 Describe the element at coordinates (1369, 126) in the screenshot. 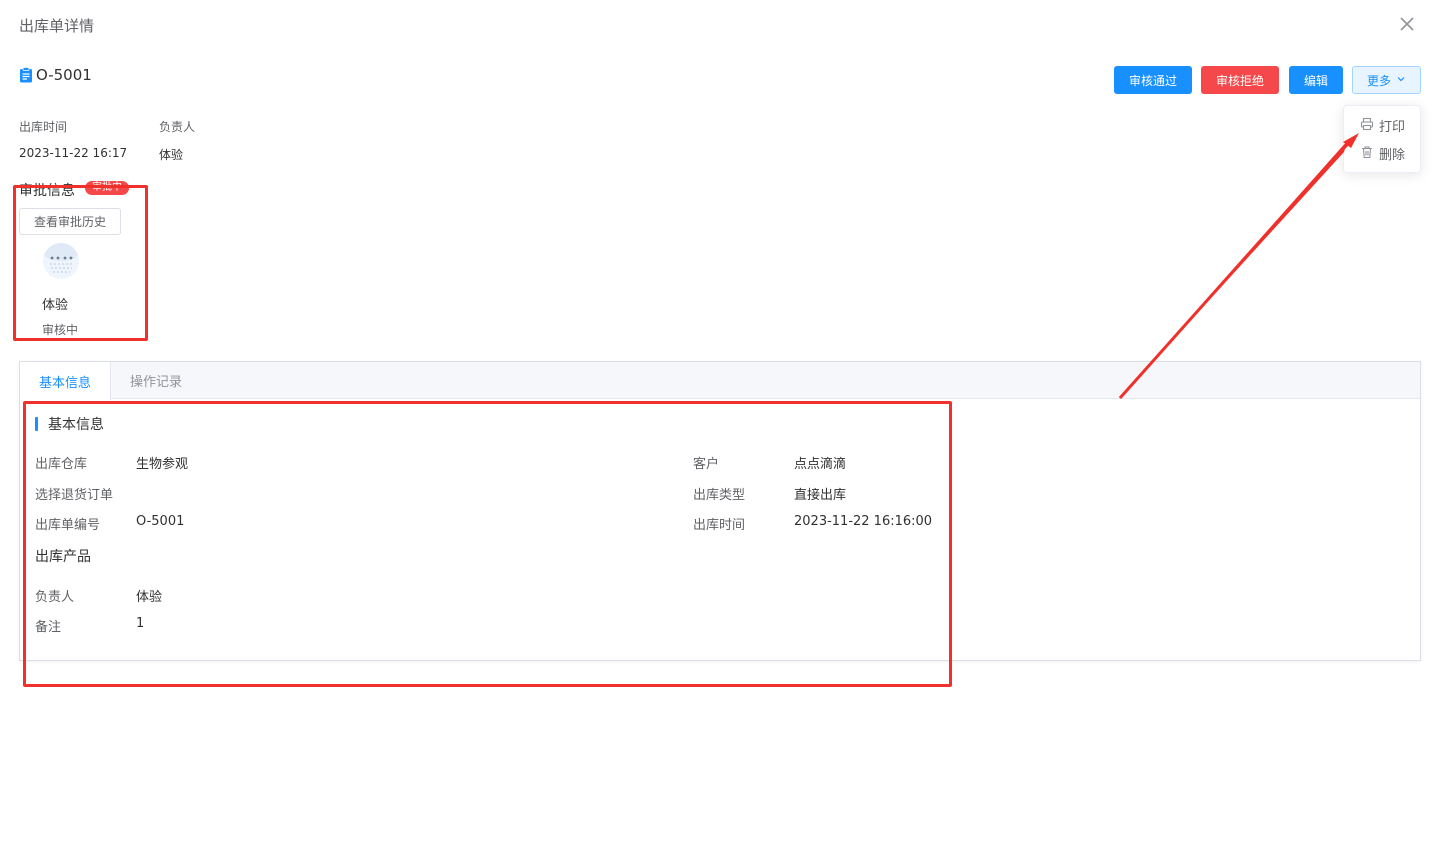

I see `printer-icon` at that location.